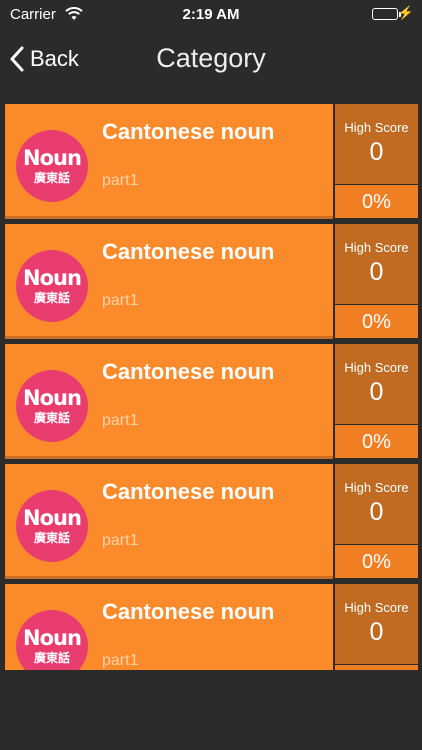  I want to click on status-time: 2:19 AM, so click(211, 14).